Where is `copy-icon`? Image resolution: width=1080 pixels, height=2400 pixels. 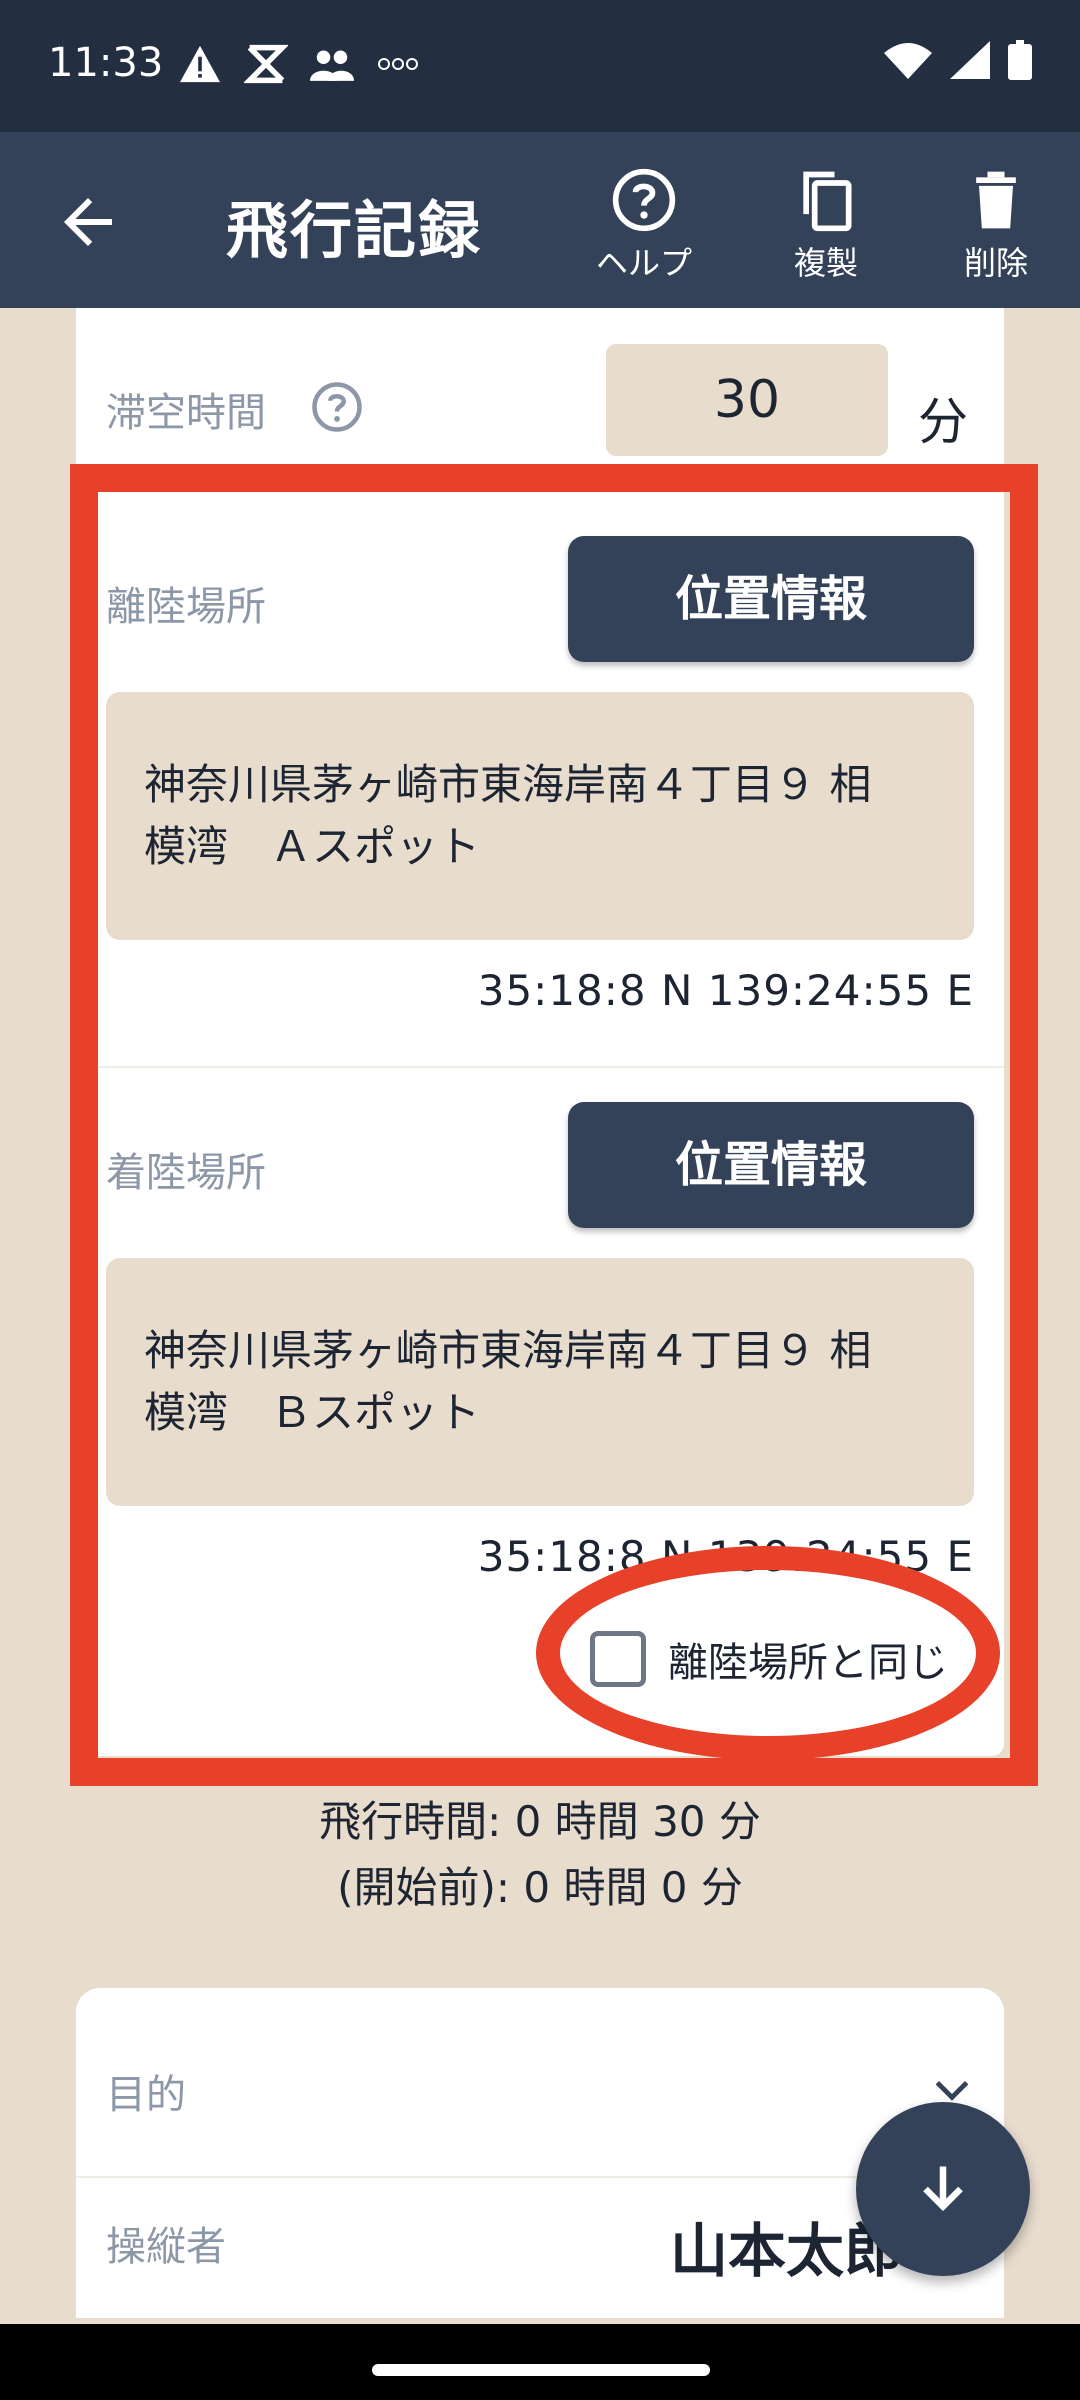
copy-icon is located at coordinates (827, 201).